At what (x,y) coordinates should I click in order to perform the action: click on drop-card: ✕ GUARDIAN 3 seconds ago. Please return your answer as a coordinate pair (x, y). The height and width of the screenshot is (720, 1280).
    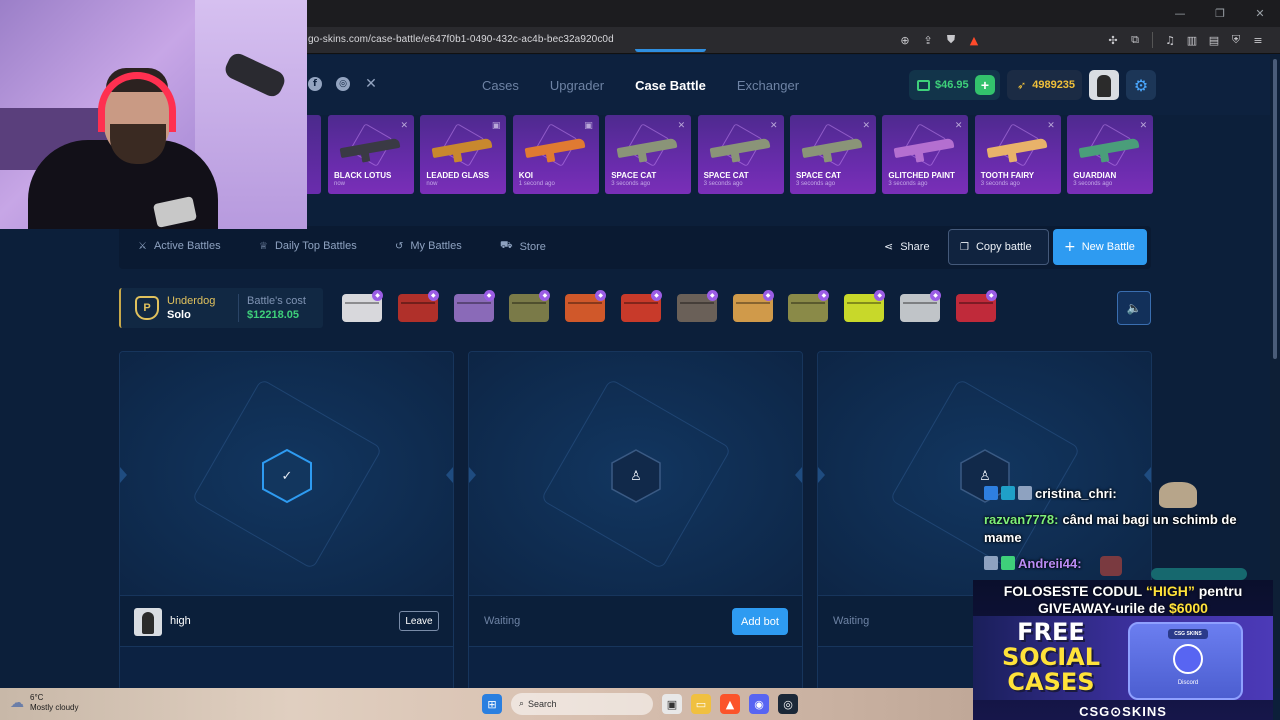
    Looking at the image, I should click on (1110, 154).